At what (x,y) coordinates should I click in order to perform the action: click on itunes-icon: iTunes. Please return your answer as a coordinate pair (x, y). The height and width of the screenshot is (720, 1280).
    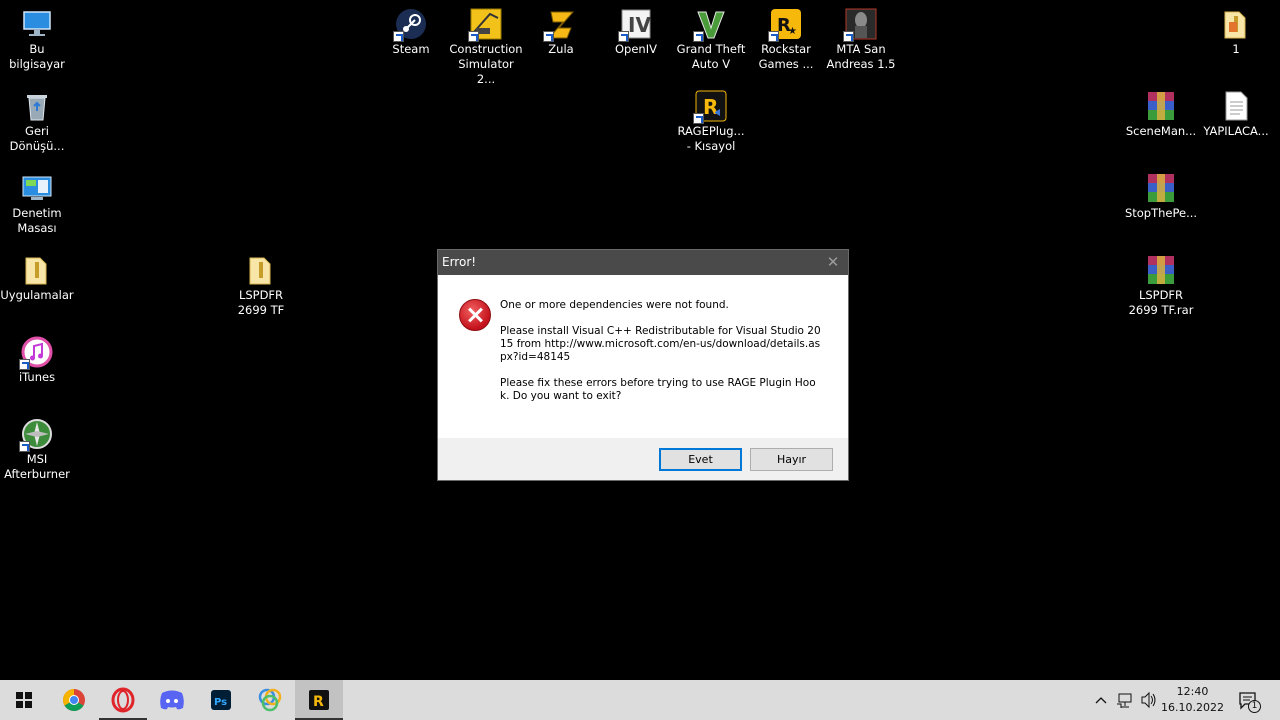
    Looking at the image, I should click on (37, 357).